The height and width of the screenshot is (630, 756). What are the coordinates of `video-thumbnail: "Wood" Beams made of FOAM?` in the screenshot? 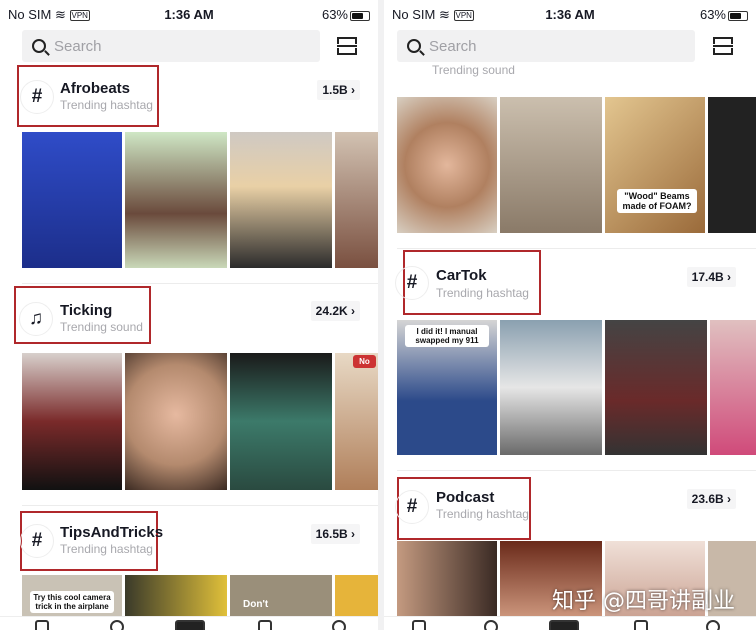 It's located at (655, 165).